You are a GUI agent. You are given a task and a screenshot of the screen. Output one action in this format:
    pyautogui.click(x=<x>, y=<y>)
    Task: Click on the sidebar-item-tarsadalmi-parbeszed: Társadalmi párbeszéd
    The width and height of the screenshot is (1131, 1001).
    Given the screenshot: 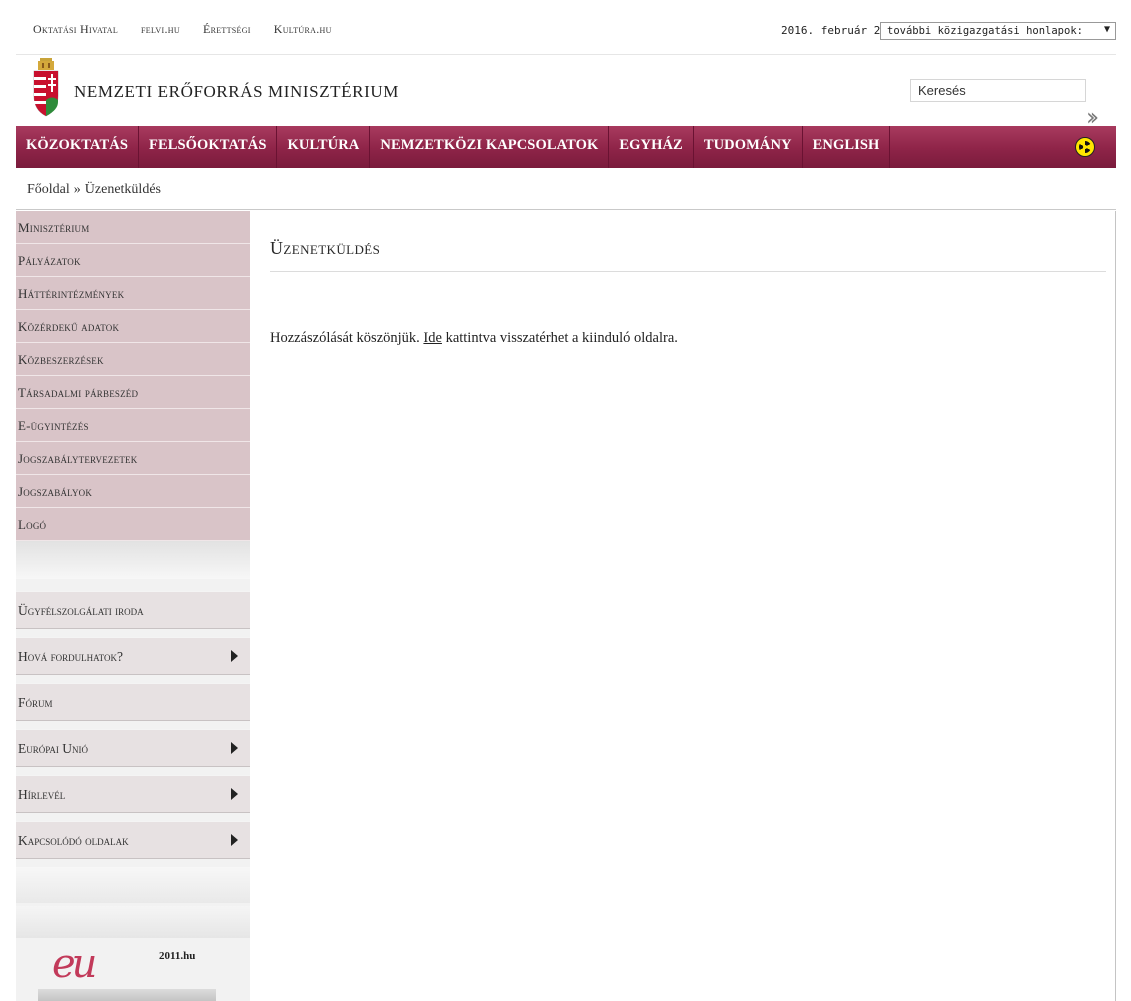 What is the action you would take?
    pyautogui.click(x=133, y=392)
    